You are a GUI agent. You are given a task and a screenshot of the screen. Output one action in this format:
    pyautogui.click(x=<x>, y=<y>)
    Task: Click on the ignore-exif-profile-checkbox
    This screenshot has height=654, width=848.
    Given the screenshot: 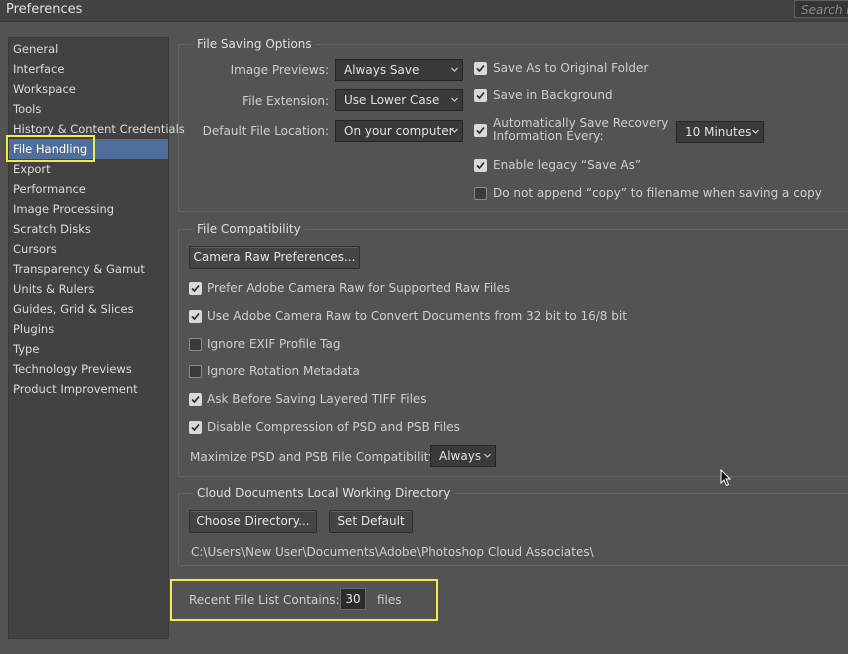 What is the action you would take?
    pyautogui.click(x=195, y=344)
    